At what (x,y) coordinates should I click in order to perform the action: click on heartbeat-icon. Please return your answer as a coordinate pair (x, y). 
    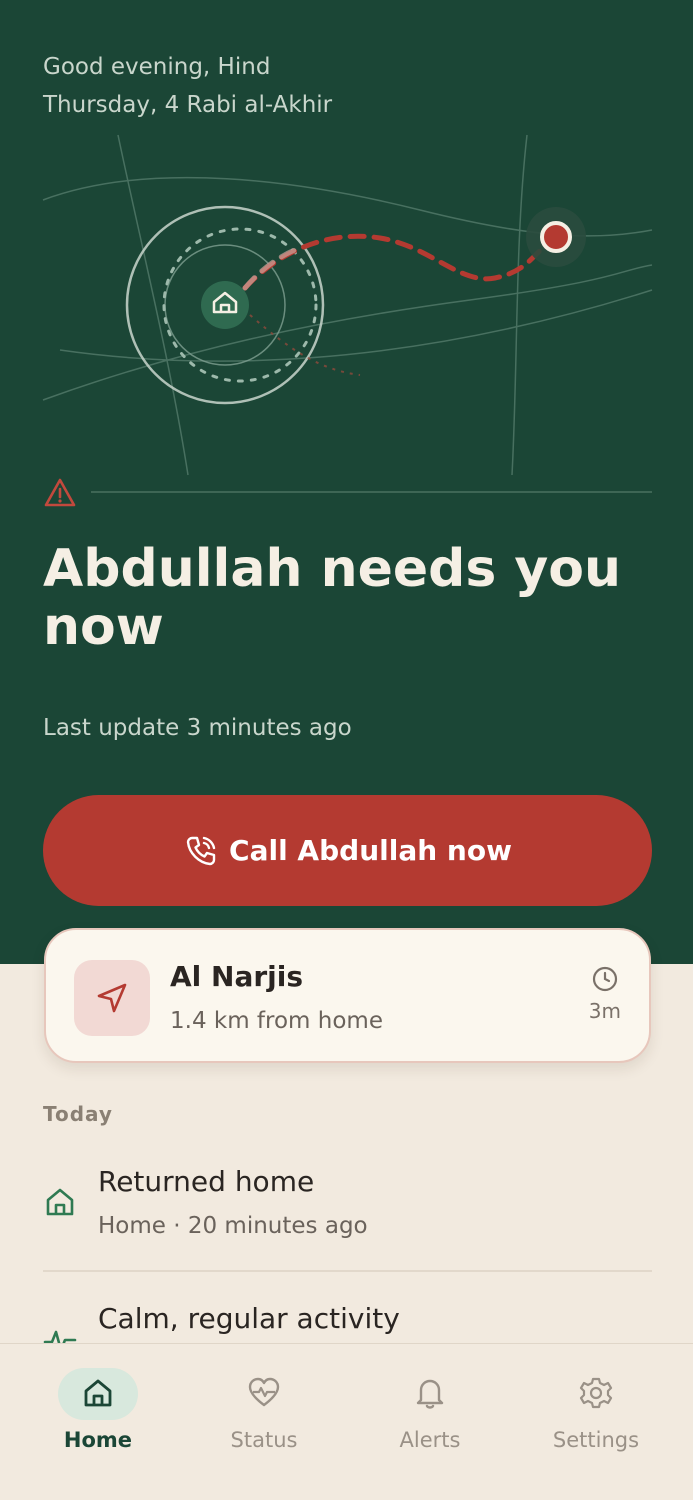
    Looking at the image, I should click on (60, 1336).